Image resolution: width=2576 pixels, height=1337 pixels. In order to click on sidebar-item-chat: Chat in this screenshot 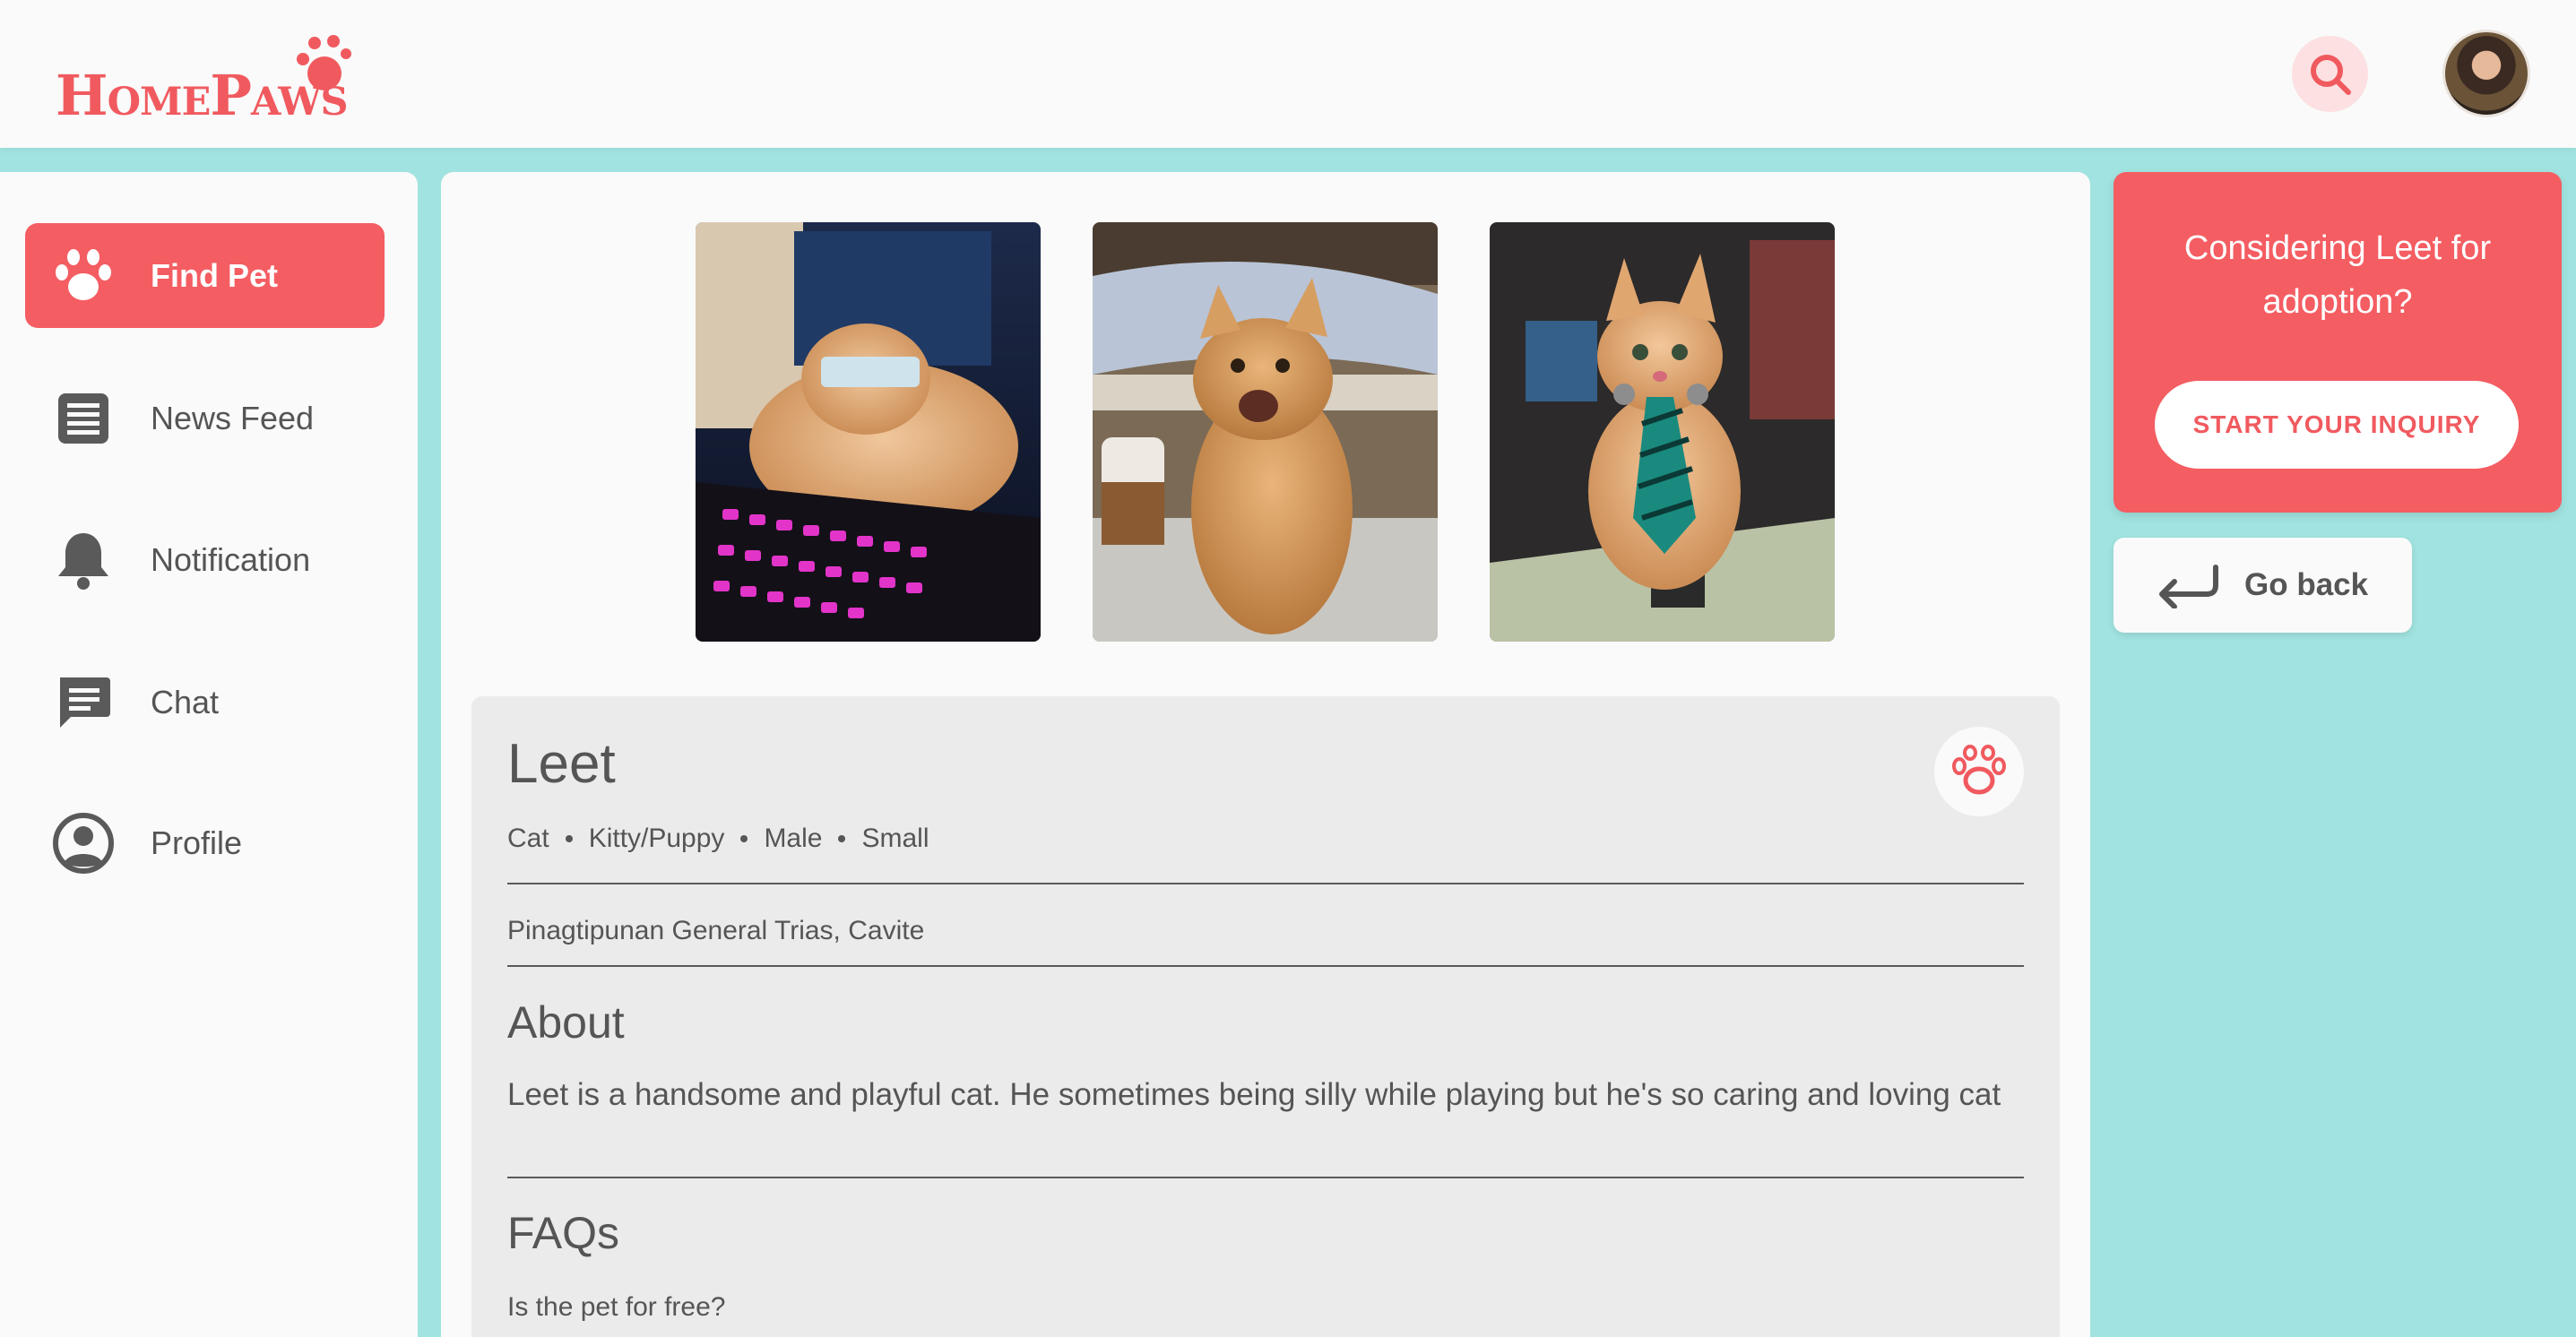, I will do `click(205, 702)`.